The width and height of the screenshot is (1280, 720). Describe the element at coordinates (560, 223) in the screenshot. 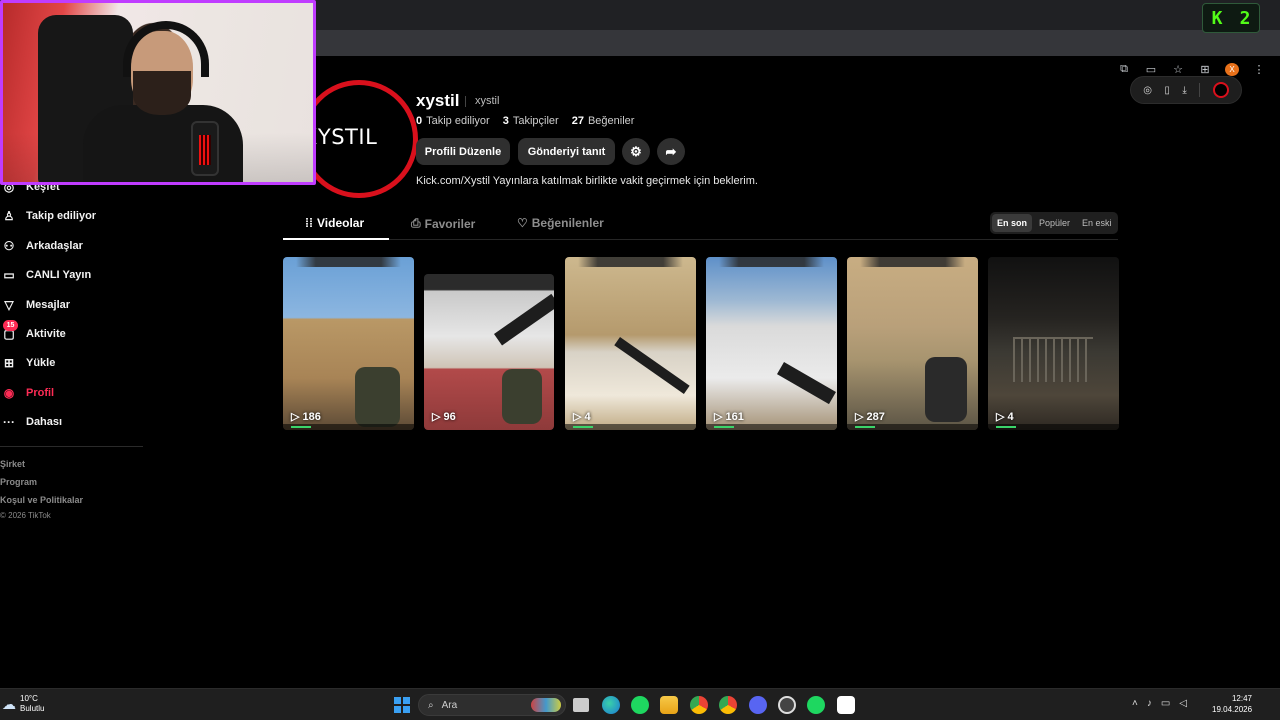

I see `tab-liked: ♡ Beğenilenler` at that location.